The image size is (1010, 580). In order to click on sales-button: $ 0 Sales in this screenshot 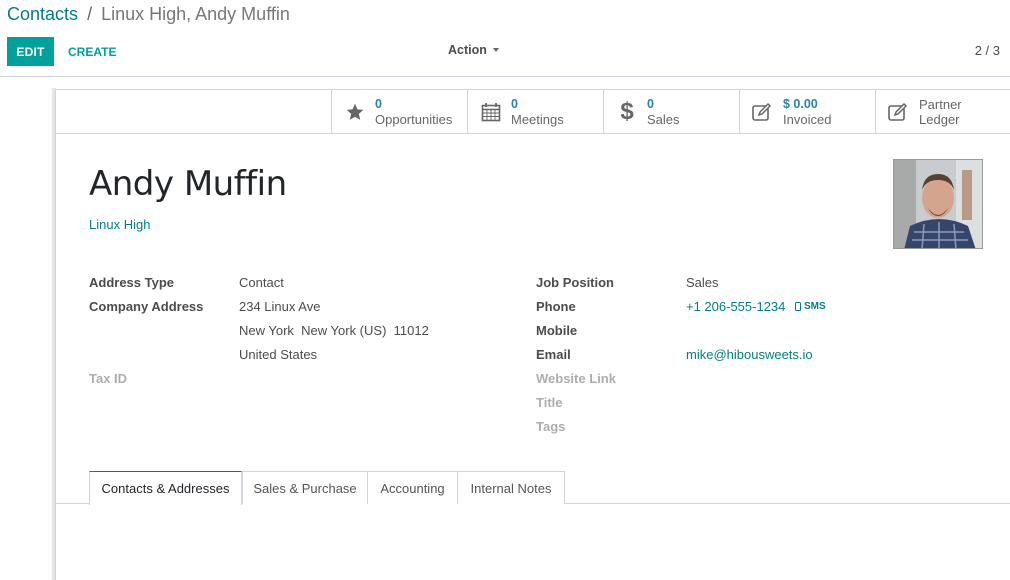, I will do `click(671, 111)`.